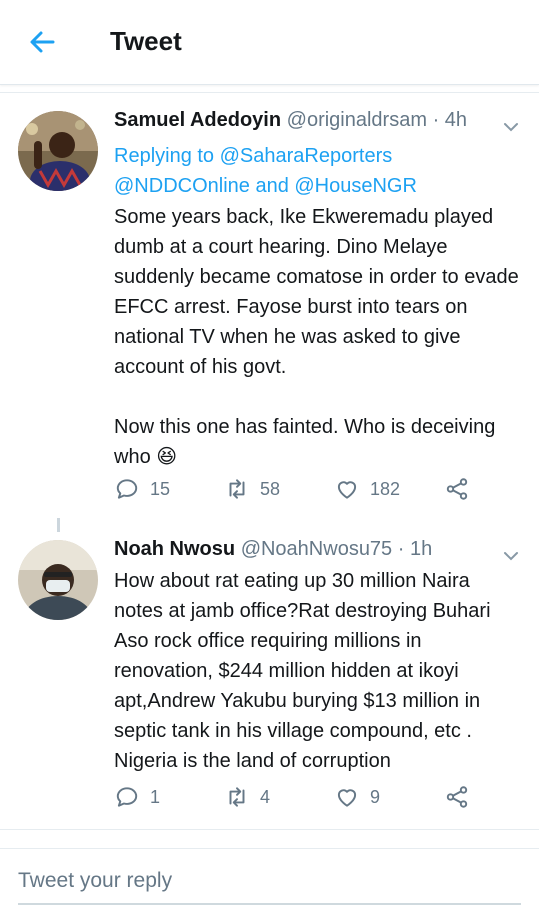  I want to click on tweet-header: Noah Nwosu @NoahNwosu75 · 1h, so click(273, 549).